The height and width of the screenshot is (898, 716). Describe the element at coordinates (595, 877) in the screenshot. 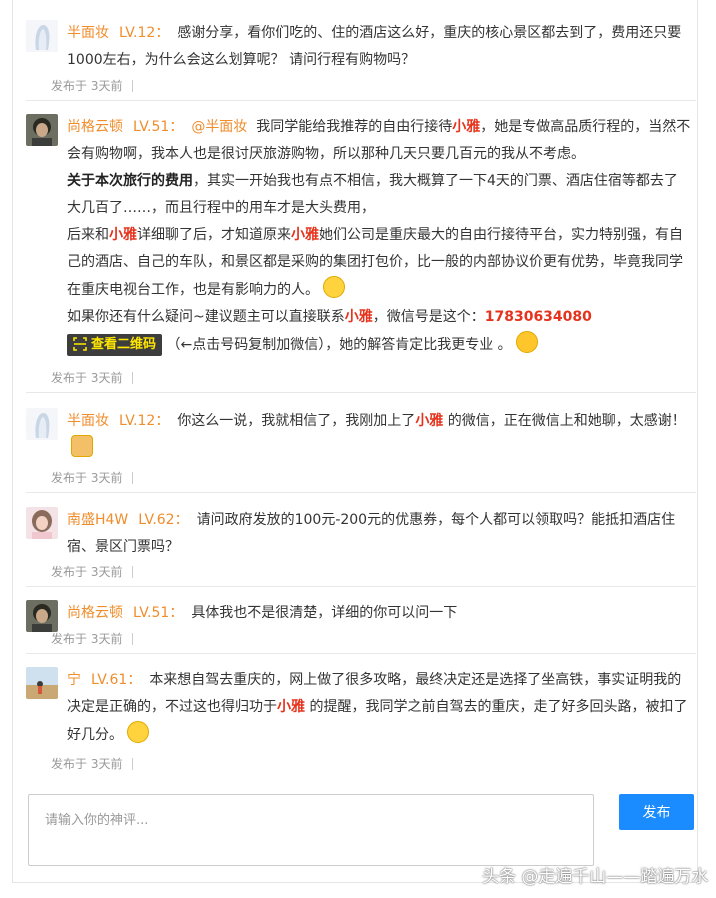

I see `watermark: 头条 @走遍千山——踏遍万水` at that location.